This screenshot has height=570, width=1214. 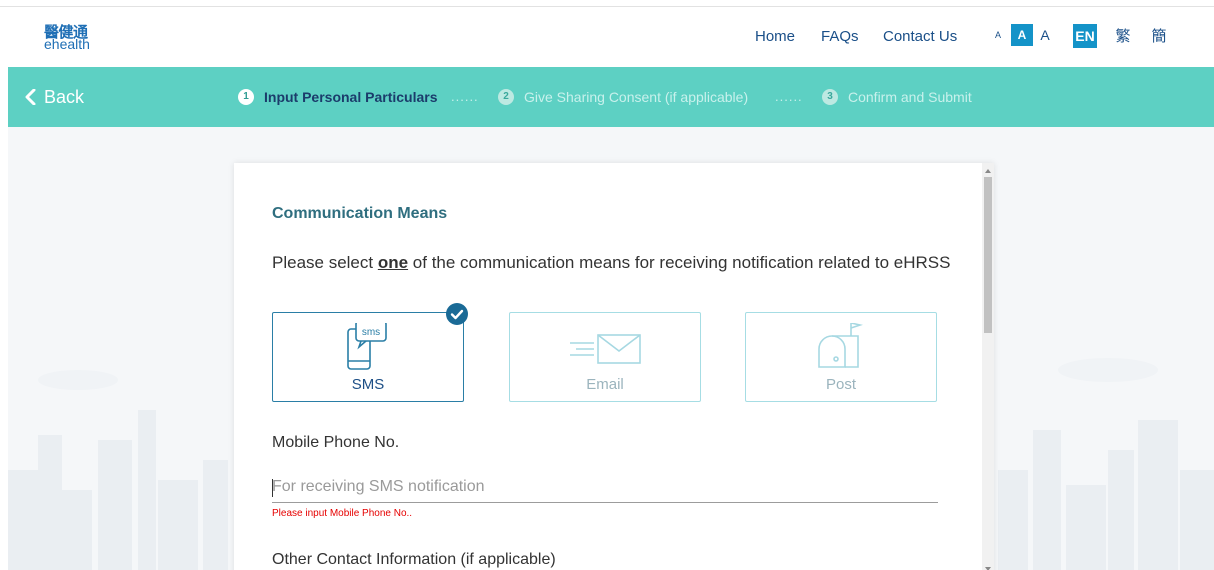 I want to click on instruction-emphasis: one, so click(x=393, y=262).